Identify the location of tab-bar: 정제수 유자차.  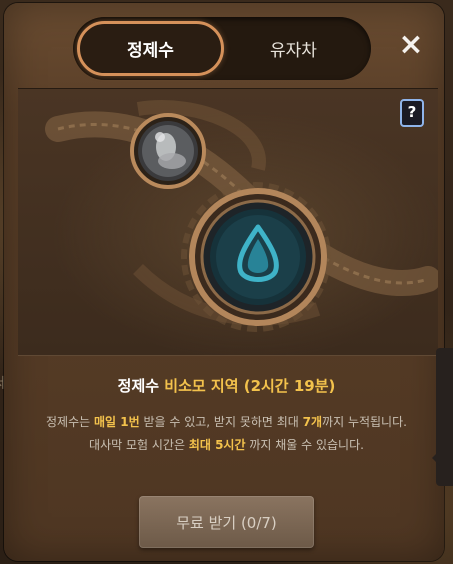
(222, 48).